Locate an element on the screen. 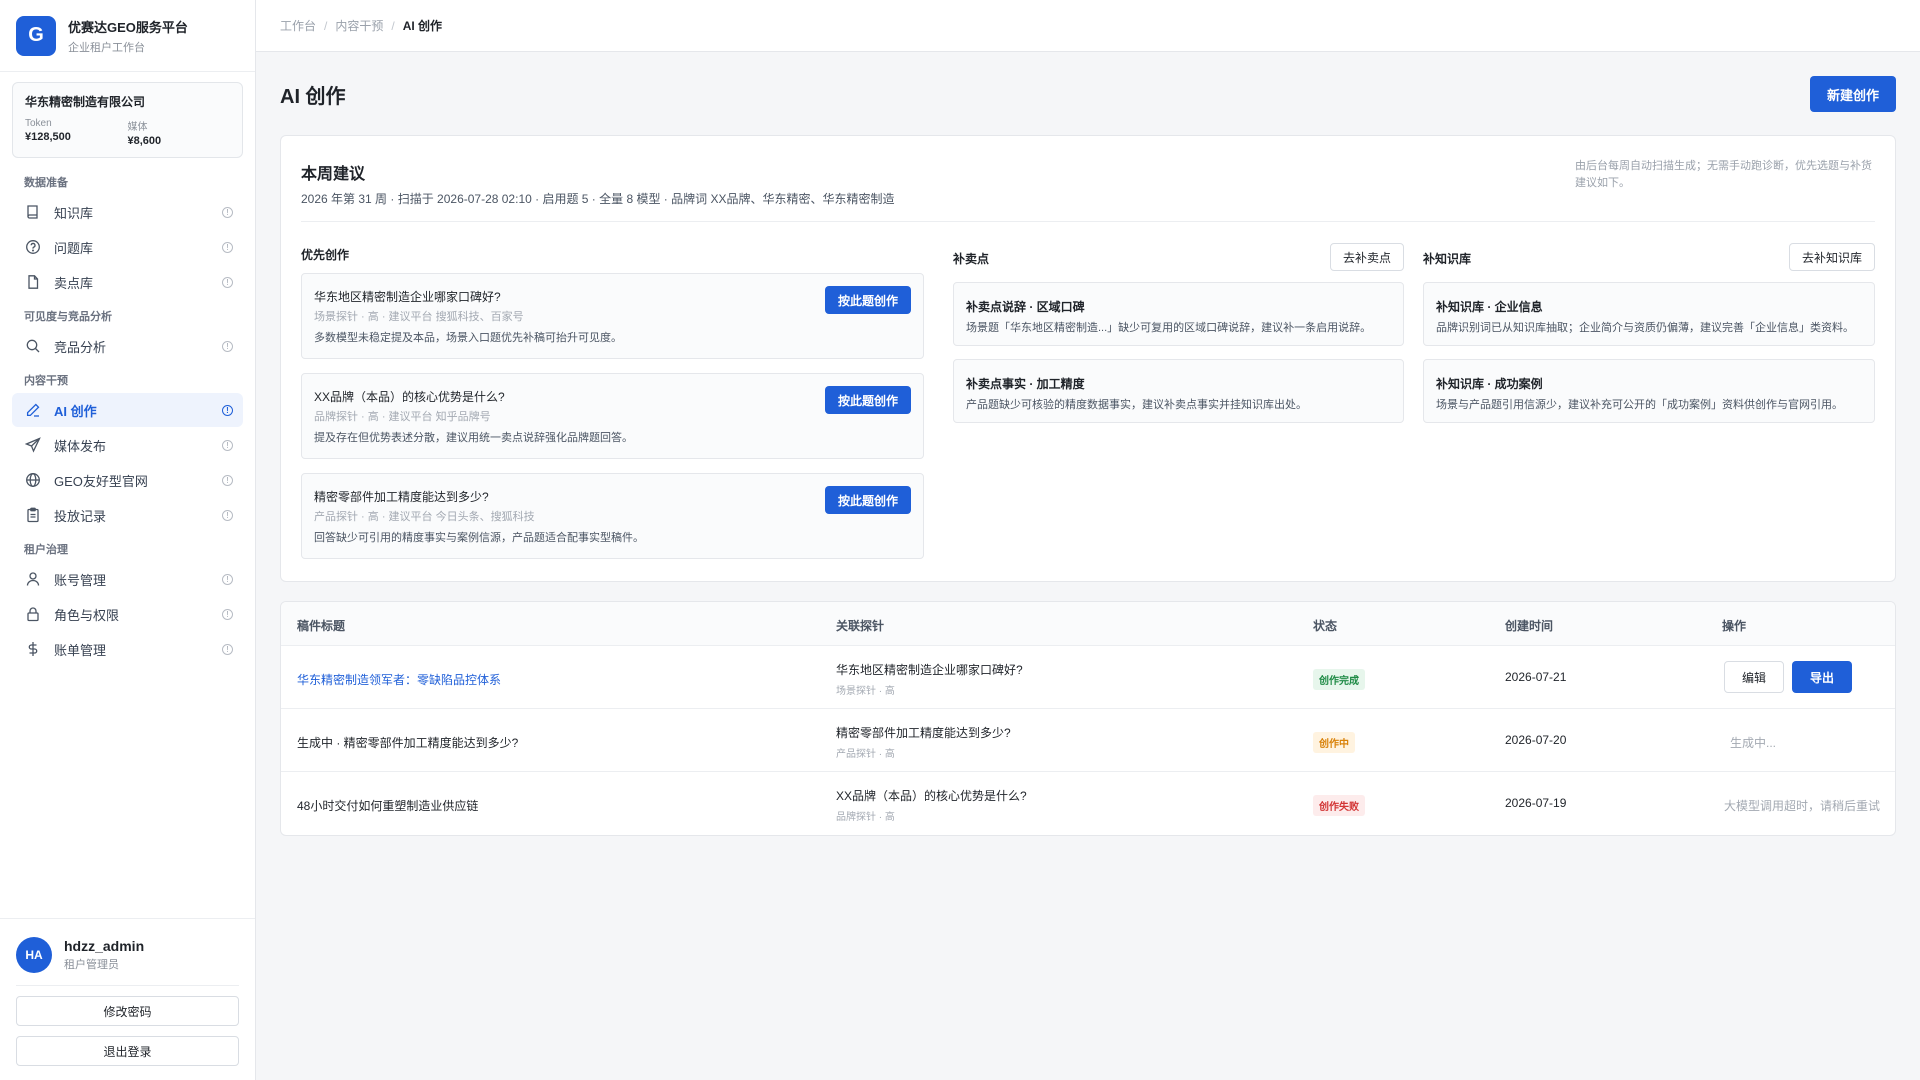 Image resolution: width=1920 pixels, height=1080 pixels. card-title: XX品牌（本品）的核心优势是什么? is located at coordinates (409, 397).